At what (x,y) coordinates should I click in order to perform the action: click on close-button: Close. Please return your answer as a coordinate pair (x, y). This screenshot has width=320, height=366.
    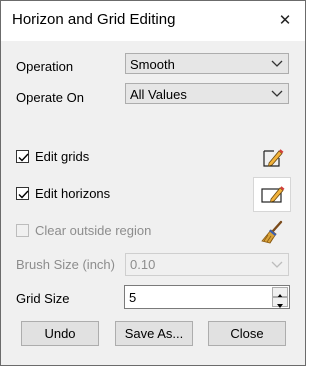
    Looking at the image, I should click on (247, 333).